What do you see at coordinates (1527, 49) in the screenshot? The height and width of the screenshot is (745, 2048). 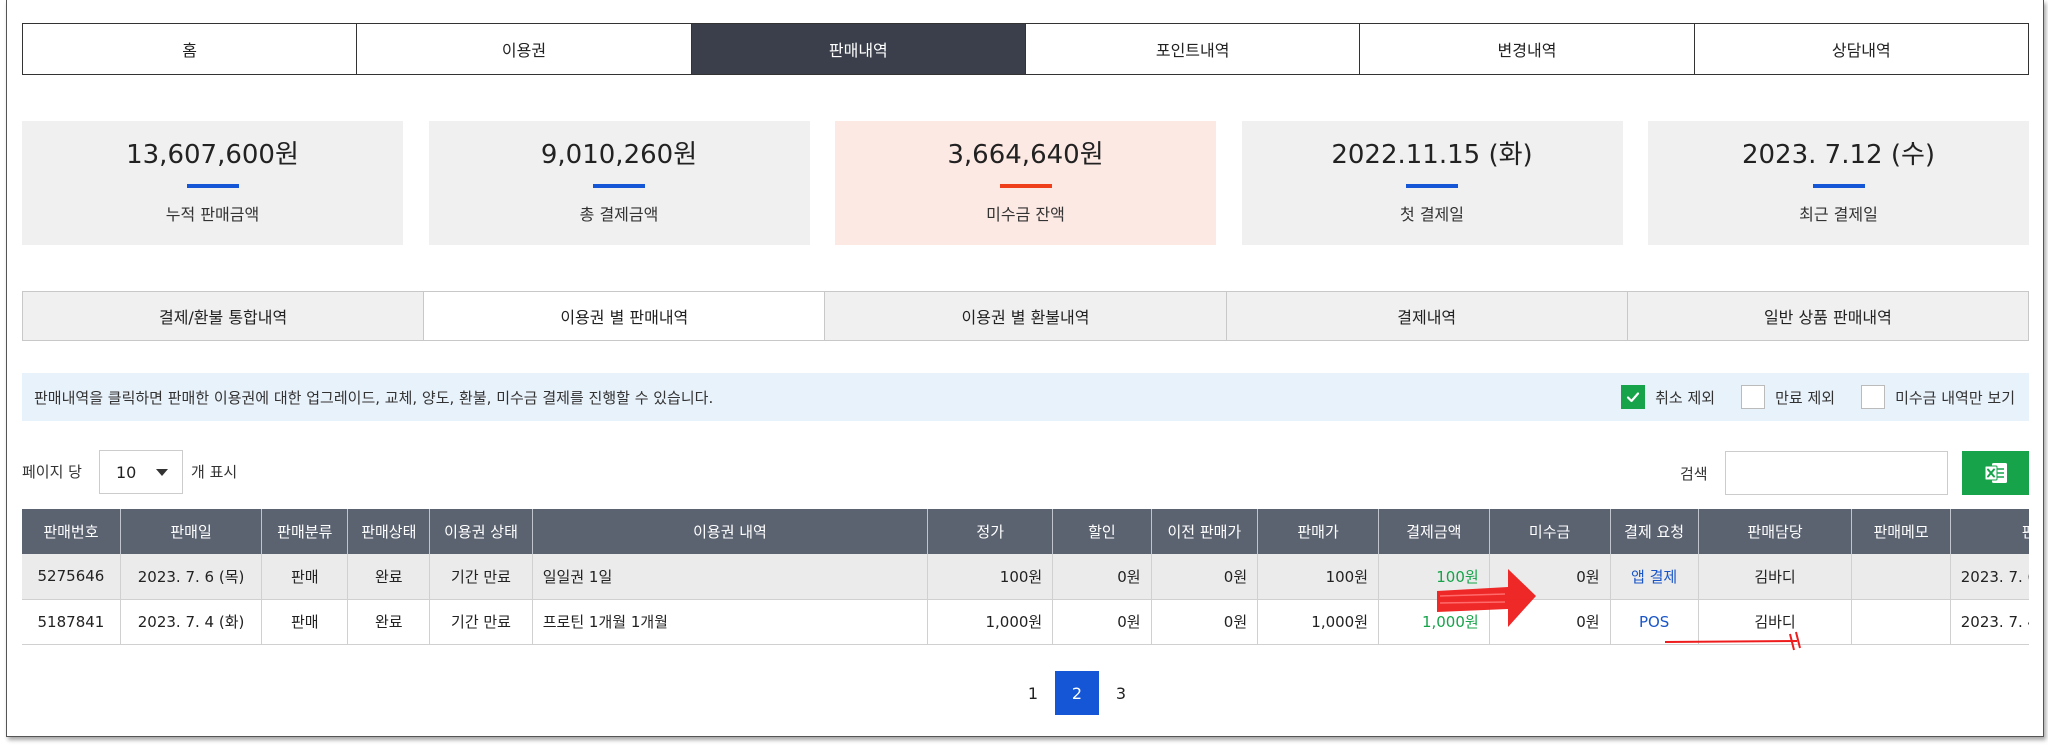 I see `tab-change-history: 변경내역` at bounding box center [1527, 49].